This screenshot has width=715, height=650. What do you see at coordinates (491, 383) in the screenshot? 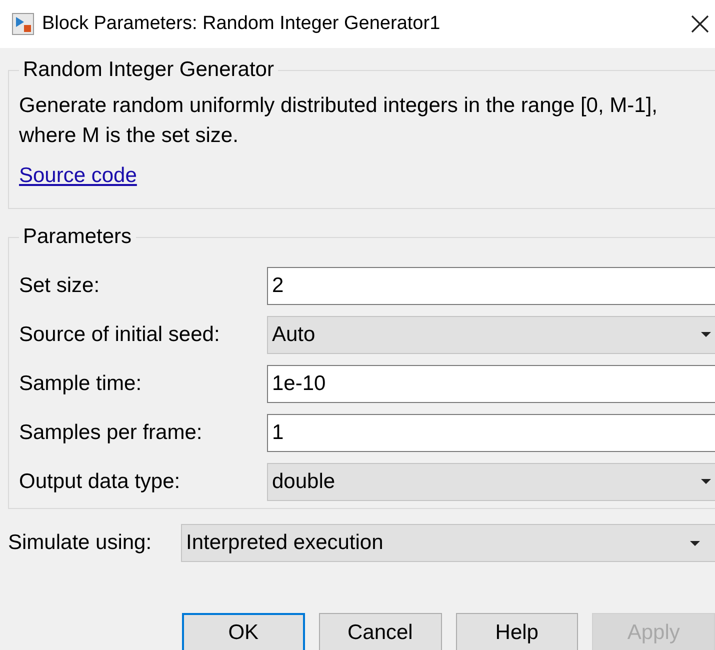
I see `text-field: 1e-10` at bounding box center [491, 383].